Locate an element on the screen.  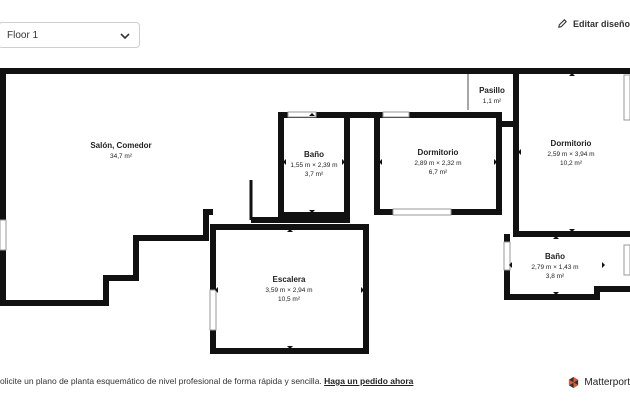
window-dormitorio-1-bottom is located at coordinates (422, 212).